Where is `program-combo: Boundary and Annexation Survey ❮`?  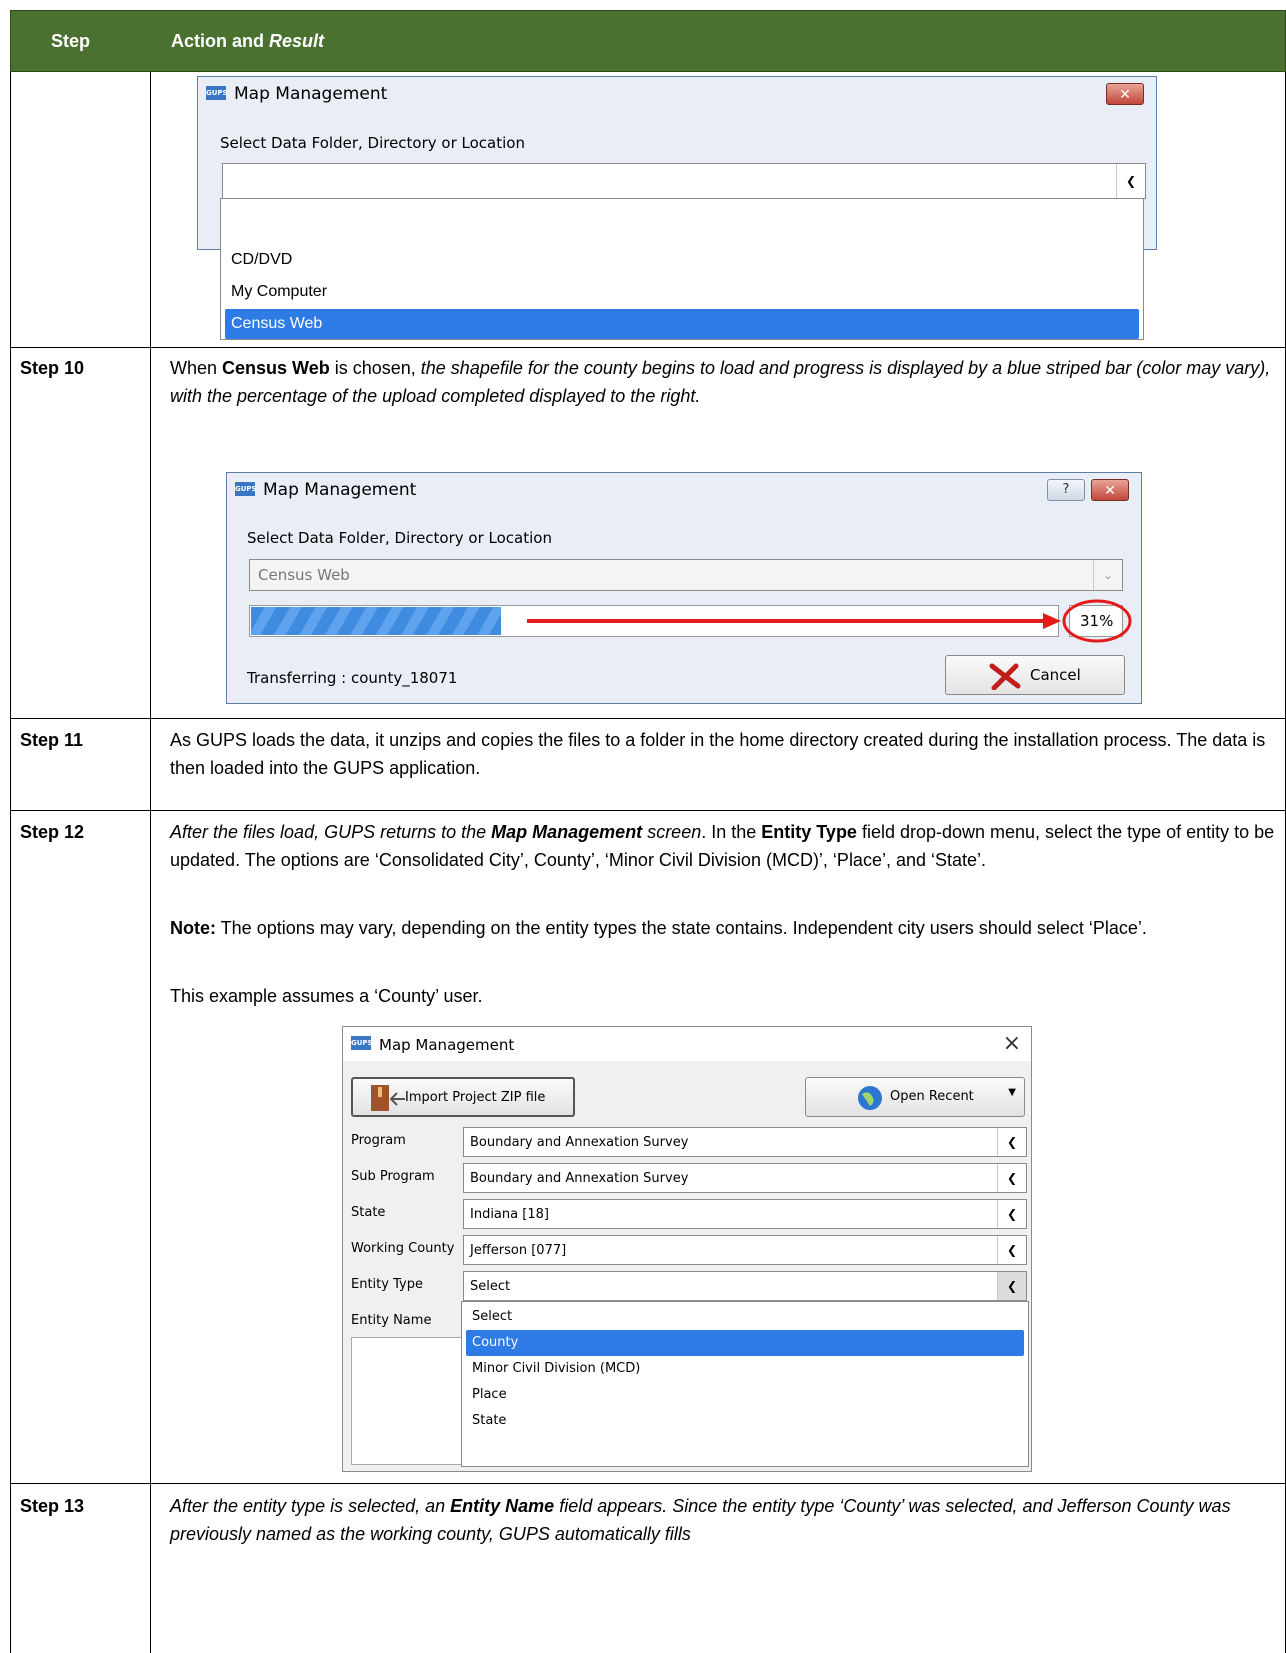
program-combo: Boundary and Annexation Survey ❮ is located at coordinates (745, 1142).